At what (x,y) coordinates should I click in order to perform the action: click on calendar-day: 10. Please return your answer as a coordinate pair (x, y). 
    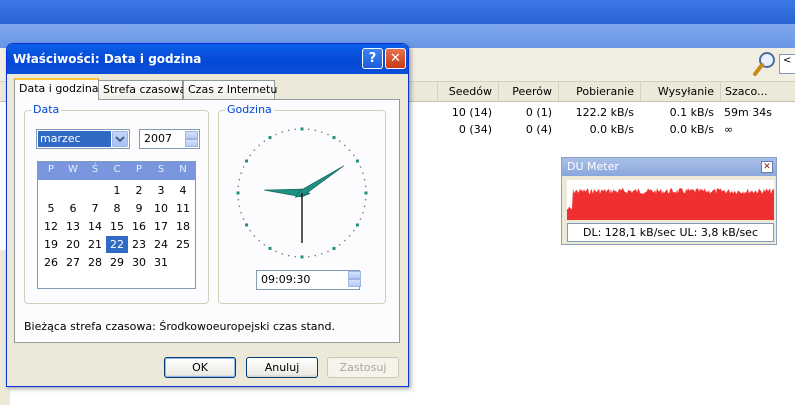
    Looking at the image, I should click on (161, 208).